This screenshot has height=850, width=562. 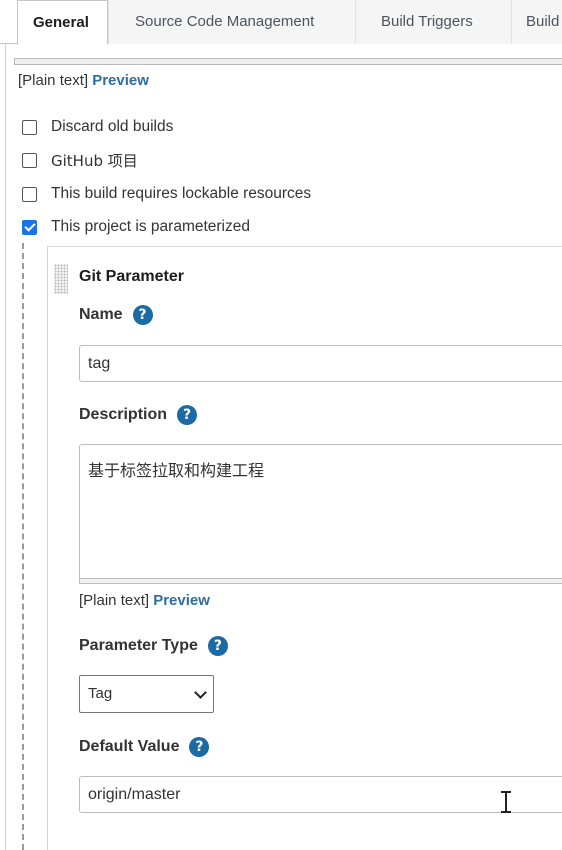 What do you see at coordinates (62, 22) in the screenshot?
I see `tab-general: General` at bounding box center [62, 22].